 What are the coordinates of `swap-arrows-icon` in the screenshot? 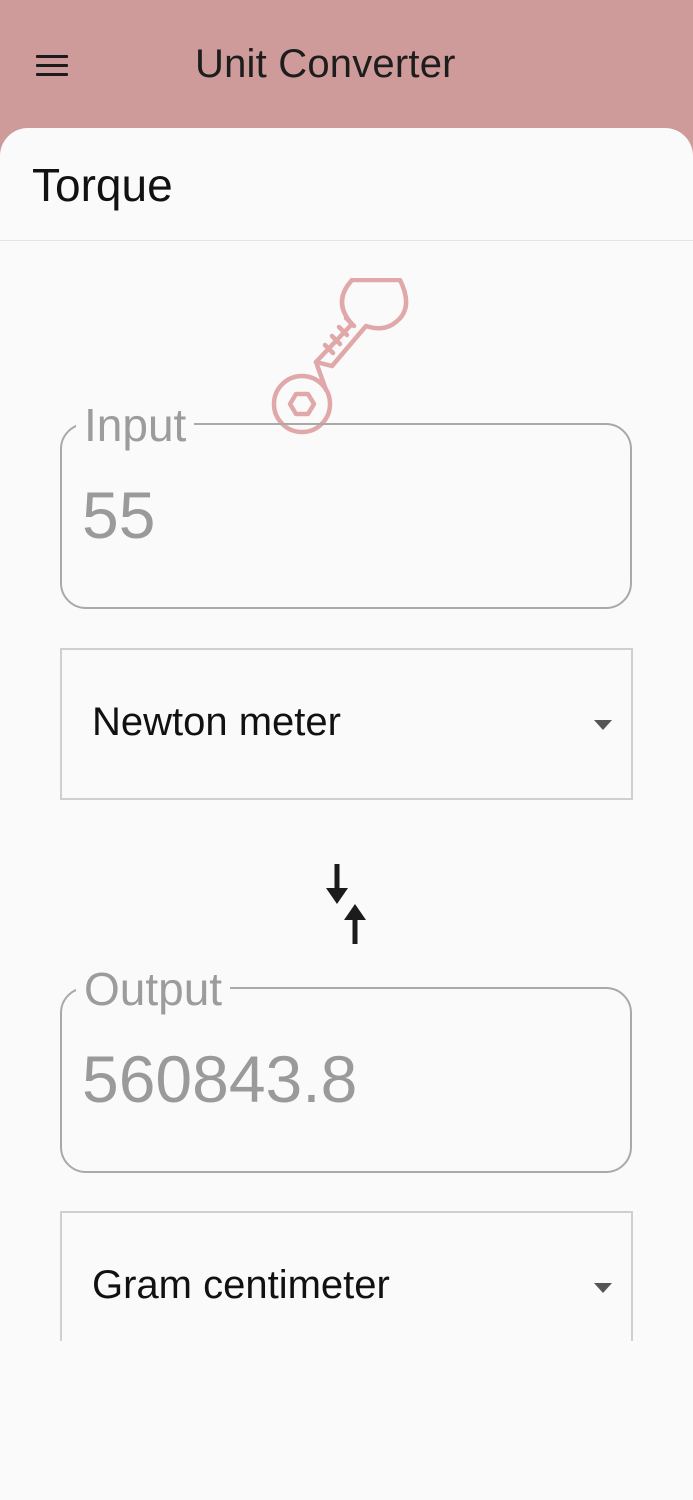 It's located at (346, 904).